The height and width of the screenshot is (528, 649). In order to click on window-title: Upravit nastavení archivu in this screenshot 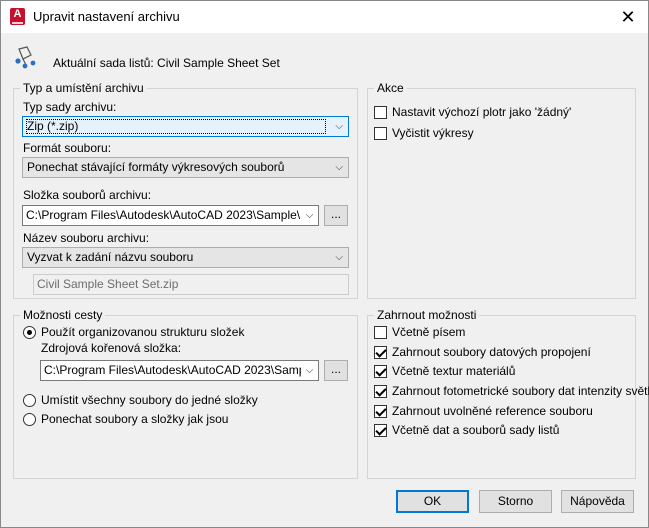, I will do `click(106, 16)`.